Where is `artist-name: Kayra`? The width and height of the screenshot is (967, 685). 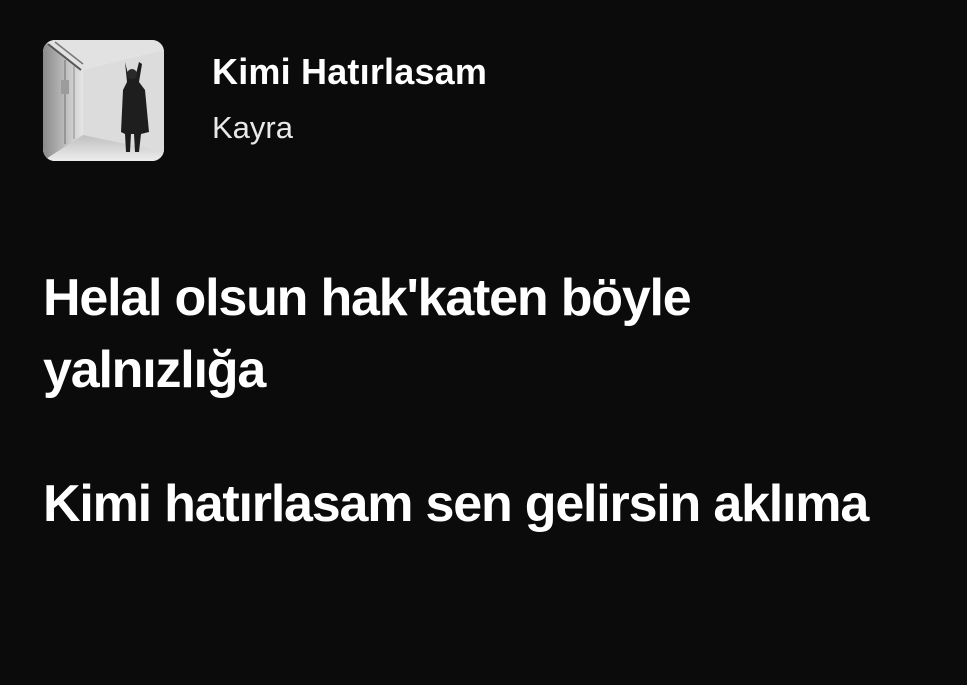
artist-name: Kayra is located at coordinates (252, 127).